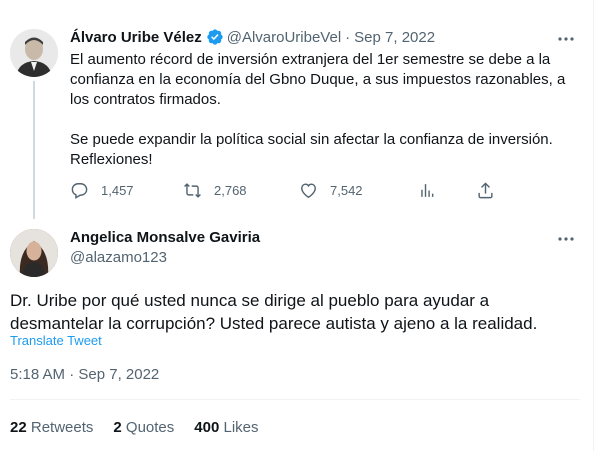 The height and width of the screenshot is (451, 602). Describe the element at coordinates (136, 37) in the screenshot. I see `author-name: Álvaro Uribe Vélez` at that location.